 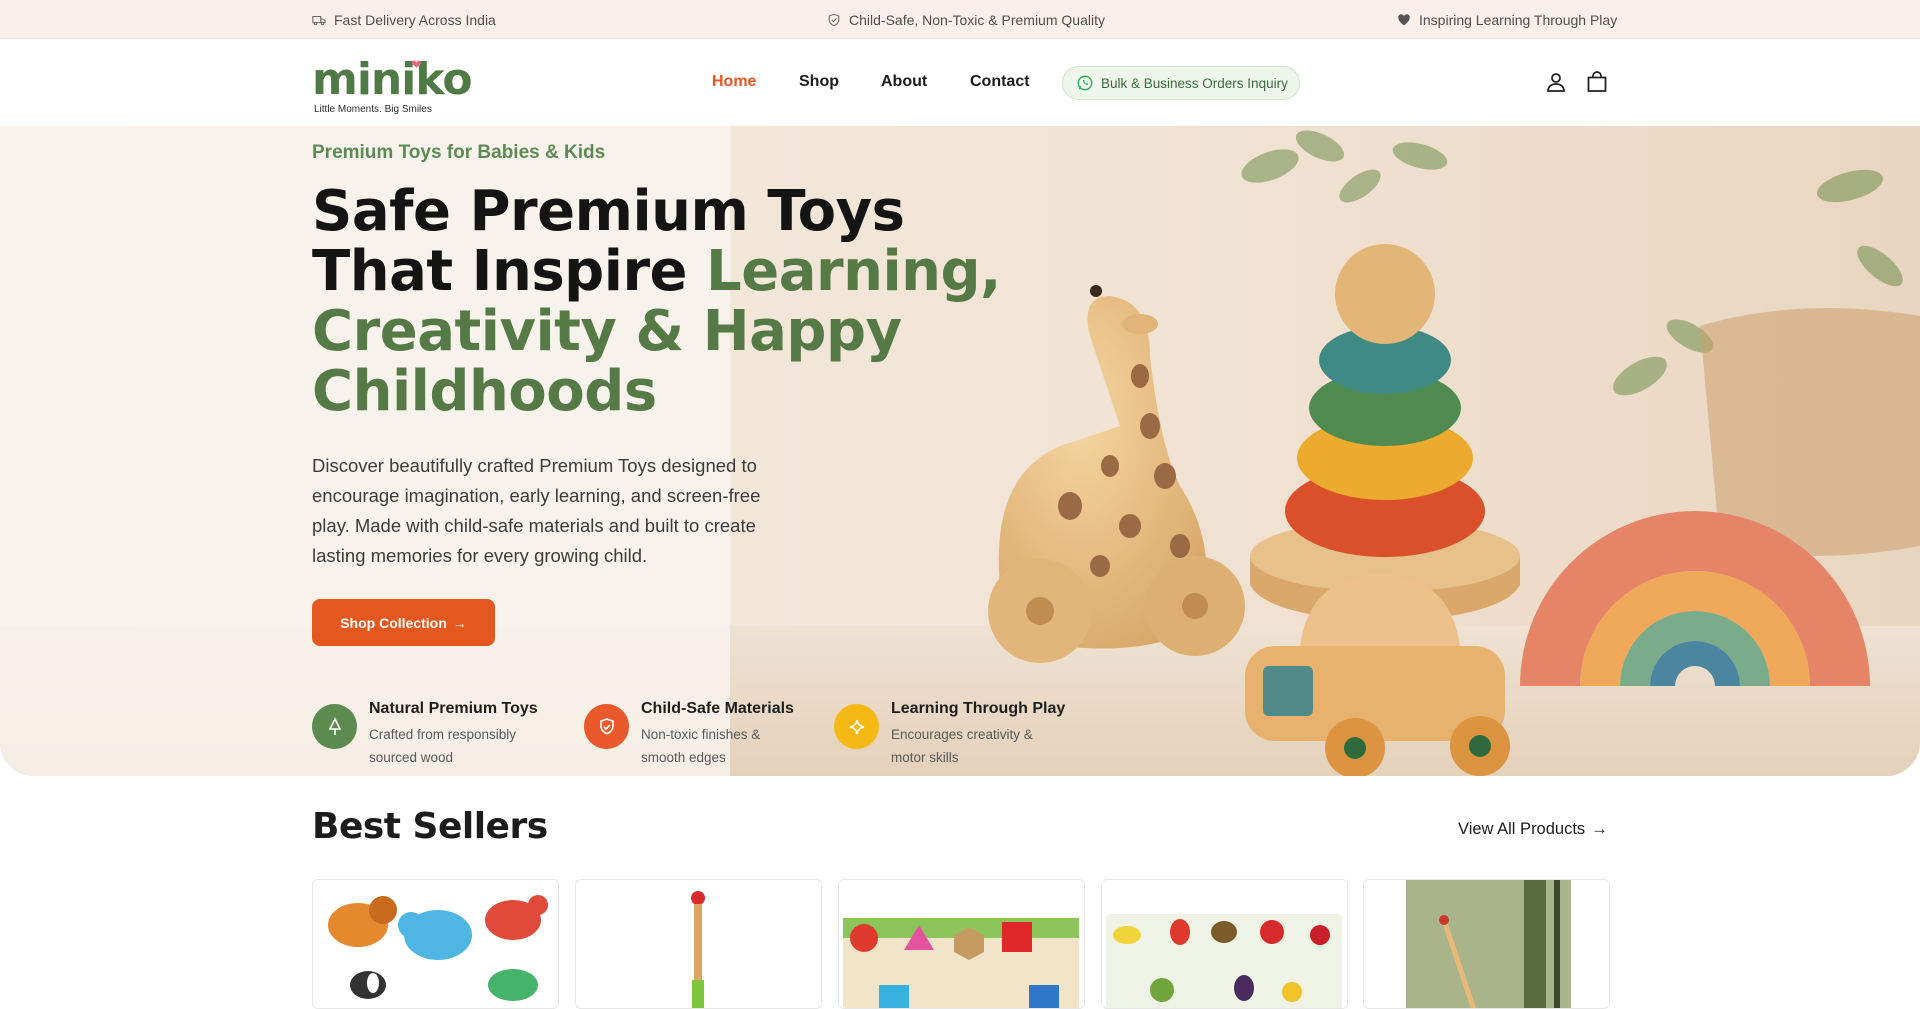 What do you see at coordinates (416, 64) in the screenshot?
I see `logo-heart-icon: ❤` at bounding box center [416, 64].